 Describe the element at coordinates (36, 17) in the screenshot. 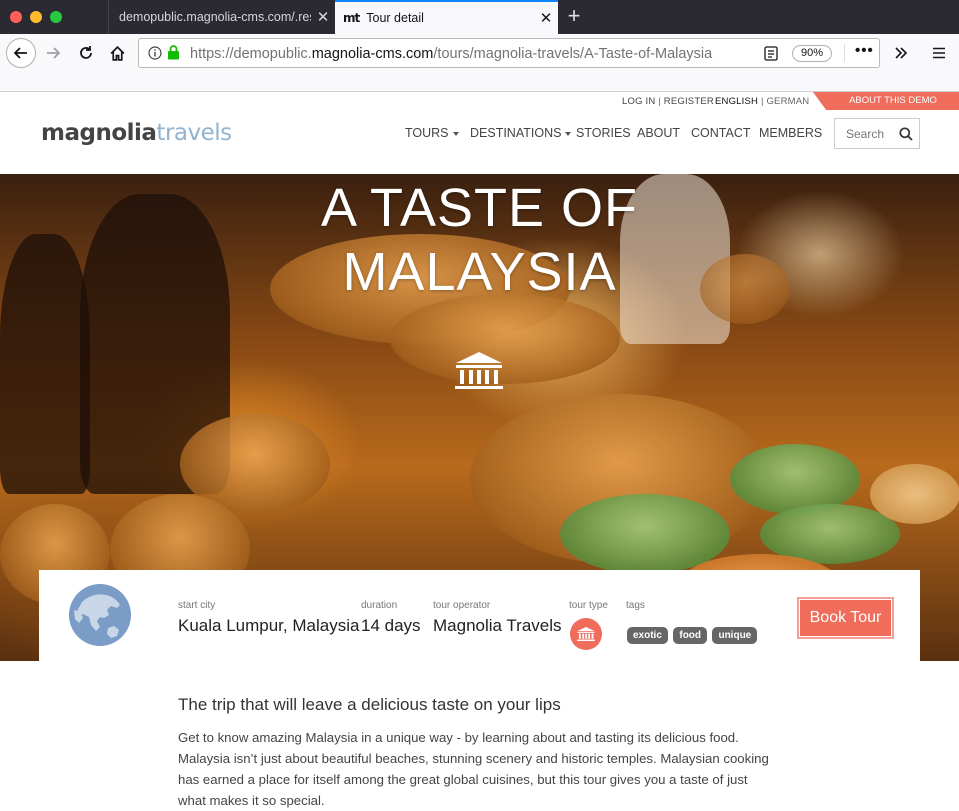

I see `window-minimize-button` at that location.